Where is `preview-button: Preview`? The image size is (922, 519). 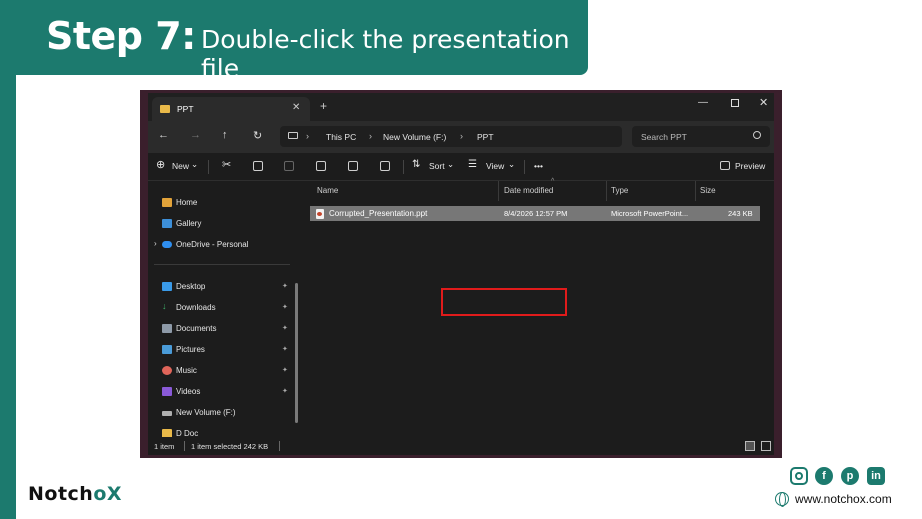
preview-button: Preview is located at coordinates (750, 166).